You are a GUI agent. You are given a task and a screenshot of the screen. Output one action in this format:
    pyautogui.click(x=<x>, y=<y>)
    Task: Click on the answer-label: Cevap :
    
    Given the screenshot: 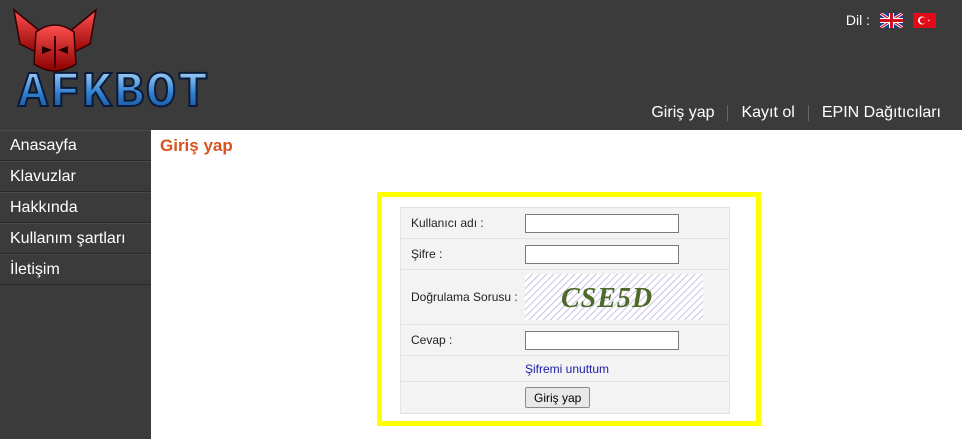 What is the action you would take?
    pyautogui.click(x=432, y=340)
    